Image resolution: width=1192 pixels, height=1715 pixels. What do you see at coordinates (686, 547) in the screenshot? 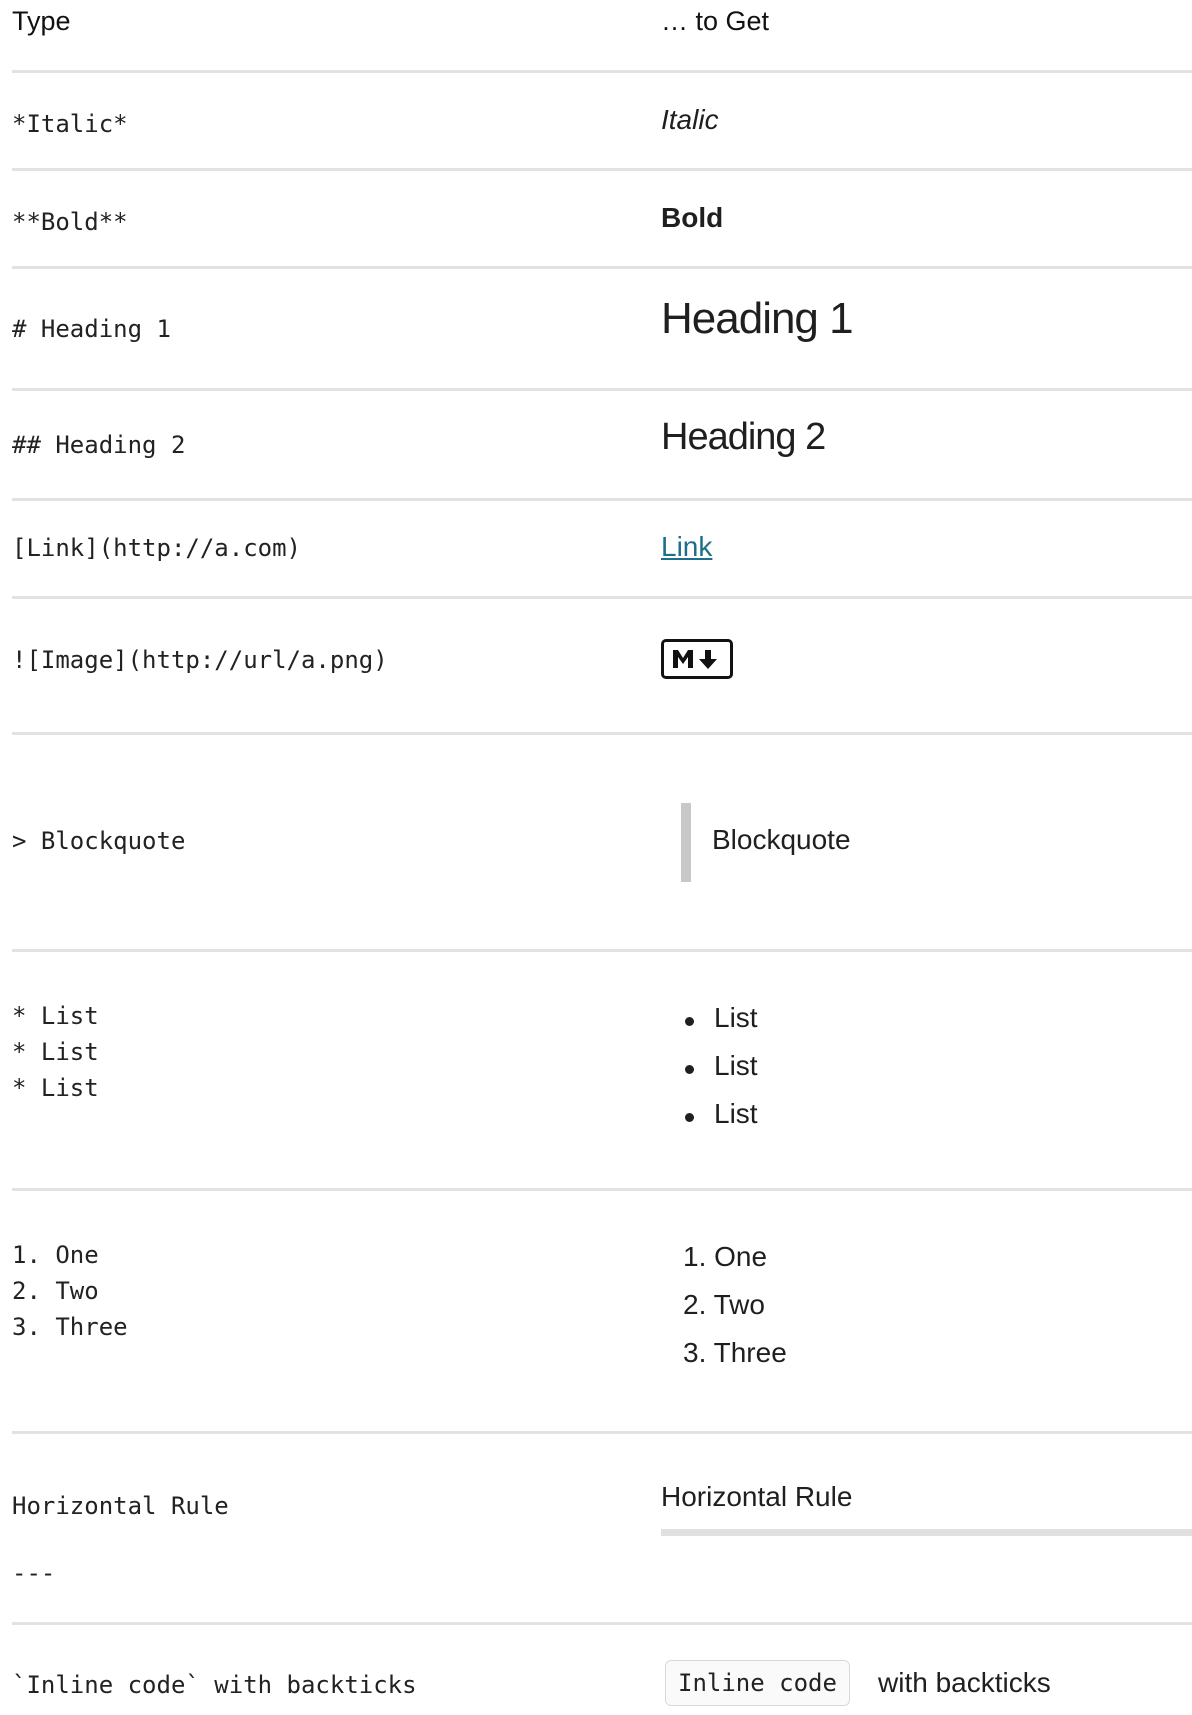
I see `link-result: Link` at bounding box center [686, 547].